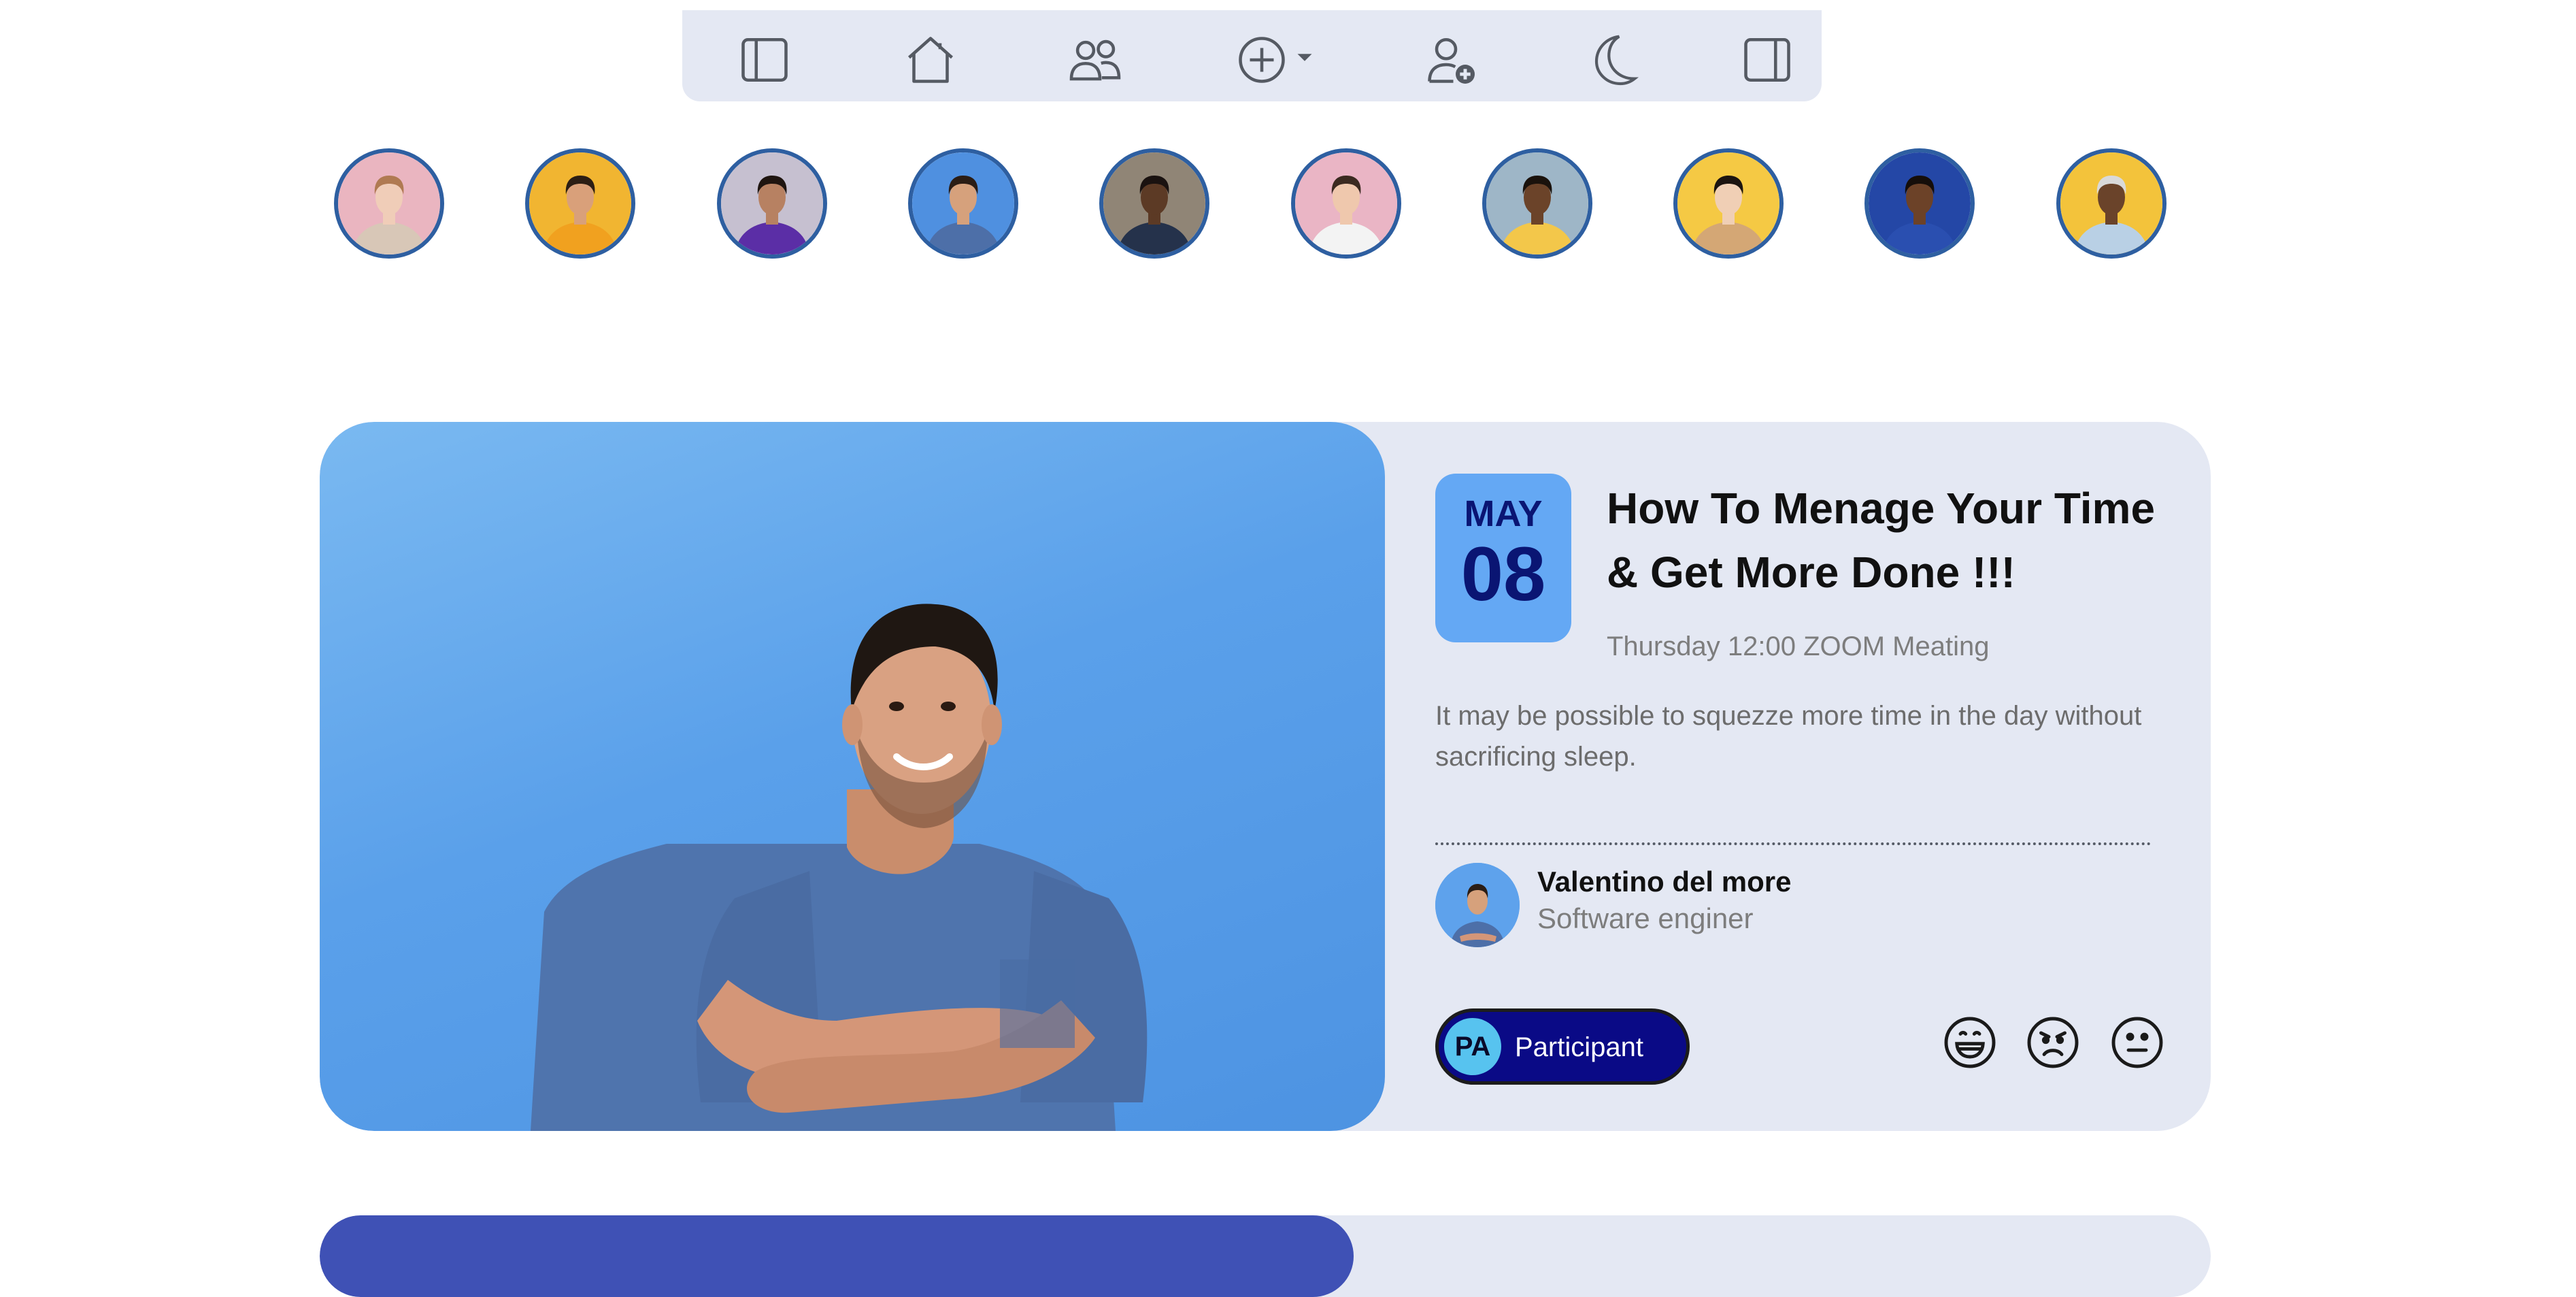 This screenshot has width=2576, height=1297. What do you see at coordinates (1645, 918) in the screenshot?
I see `host-role: Software enginer` at bounding box center [1645, 918].